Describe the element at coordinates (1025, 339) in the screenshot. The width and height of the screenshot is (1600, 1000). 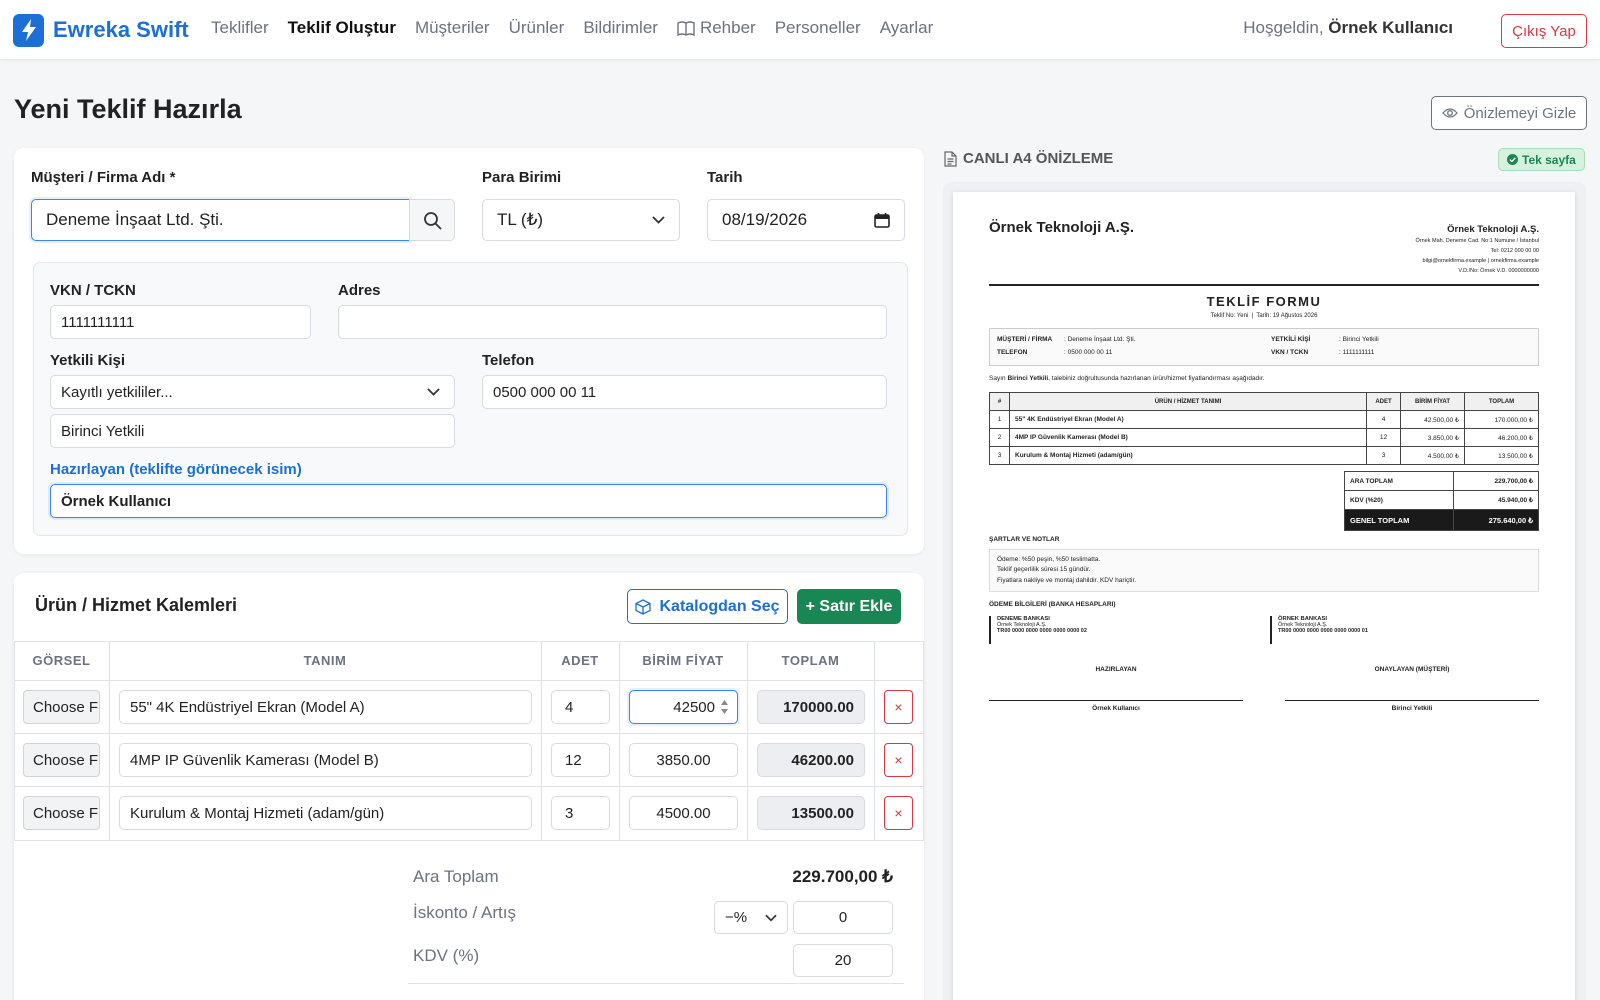
I see `pv-info-customer-label: MÜŞTERİ / FİRMA` at that location.